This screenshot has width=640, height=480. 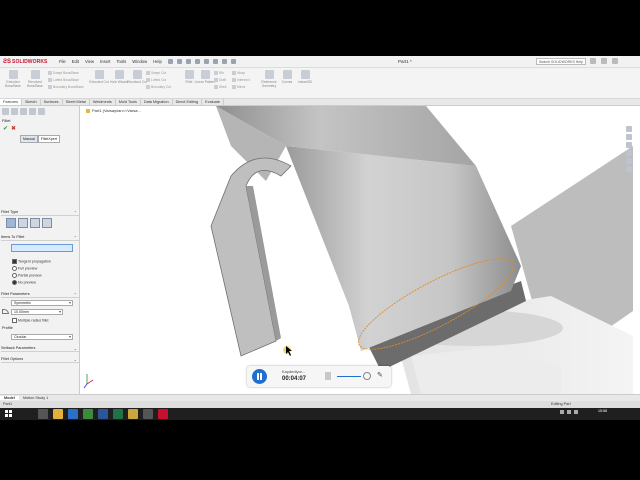 I want to click on cancel-button: ✖, so click(x=13, y=128).